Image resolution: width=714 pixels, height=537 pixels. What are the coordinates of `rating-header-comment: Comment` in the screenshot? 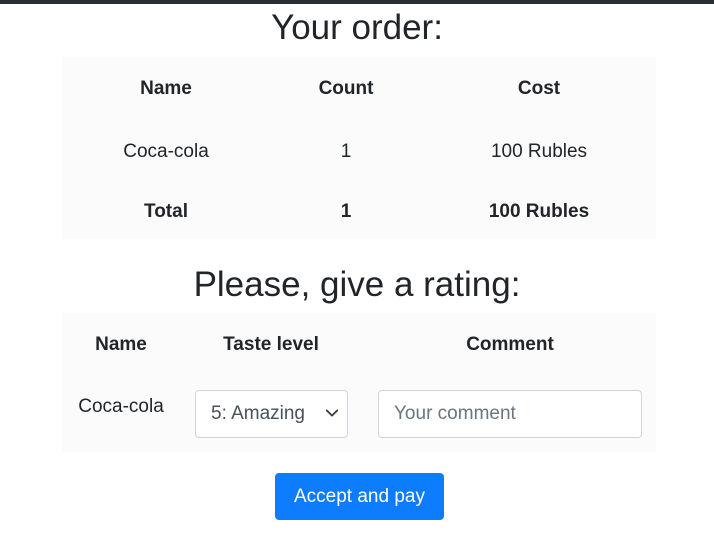 It's located at (510, 344).